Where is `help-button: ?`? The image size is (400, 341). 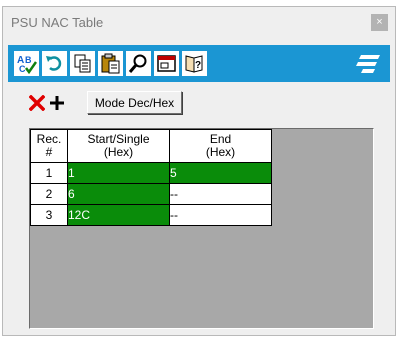
help-button: ? is located at coordinates (194, 63).